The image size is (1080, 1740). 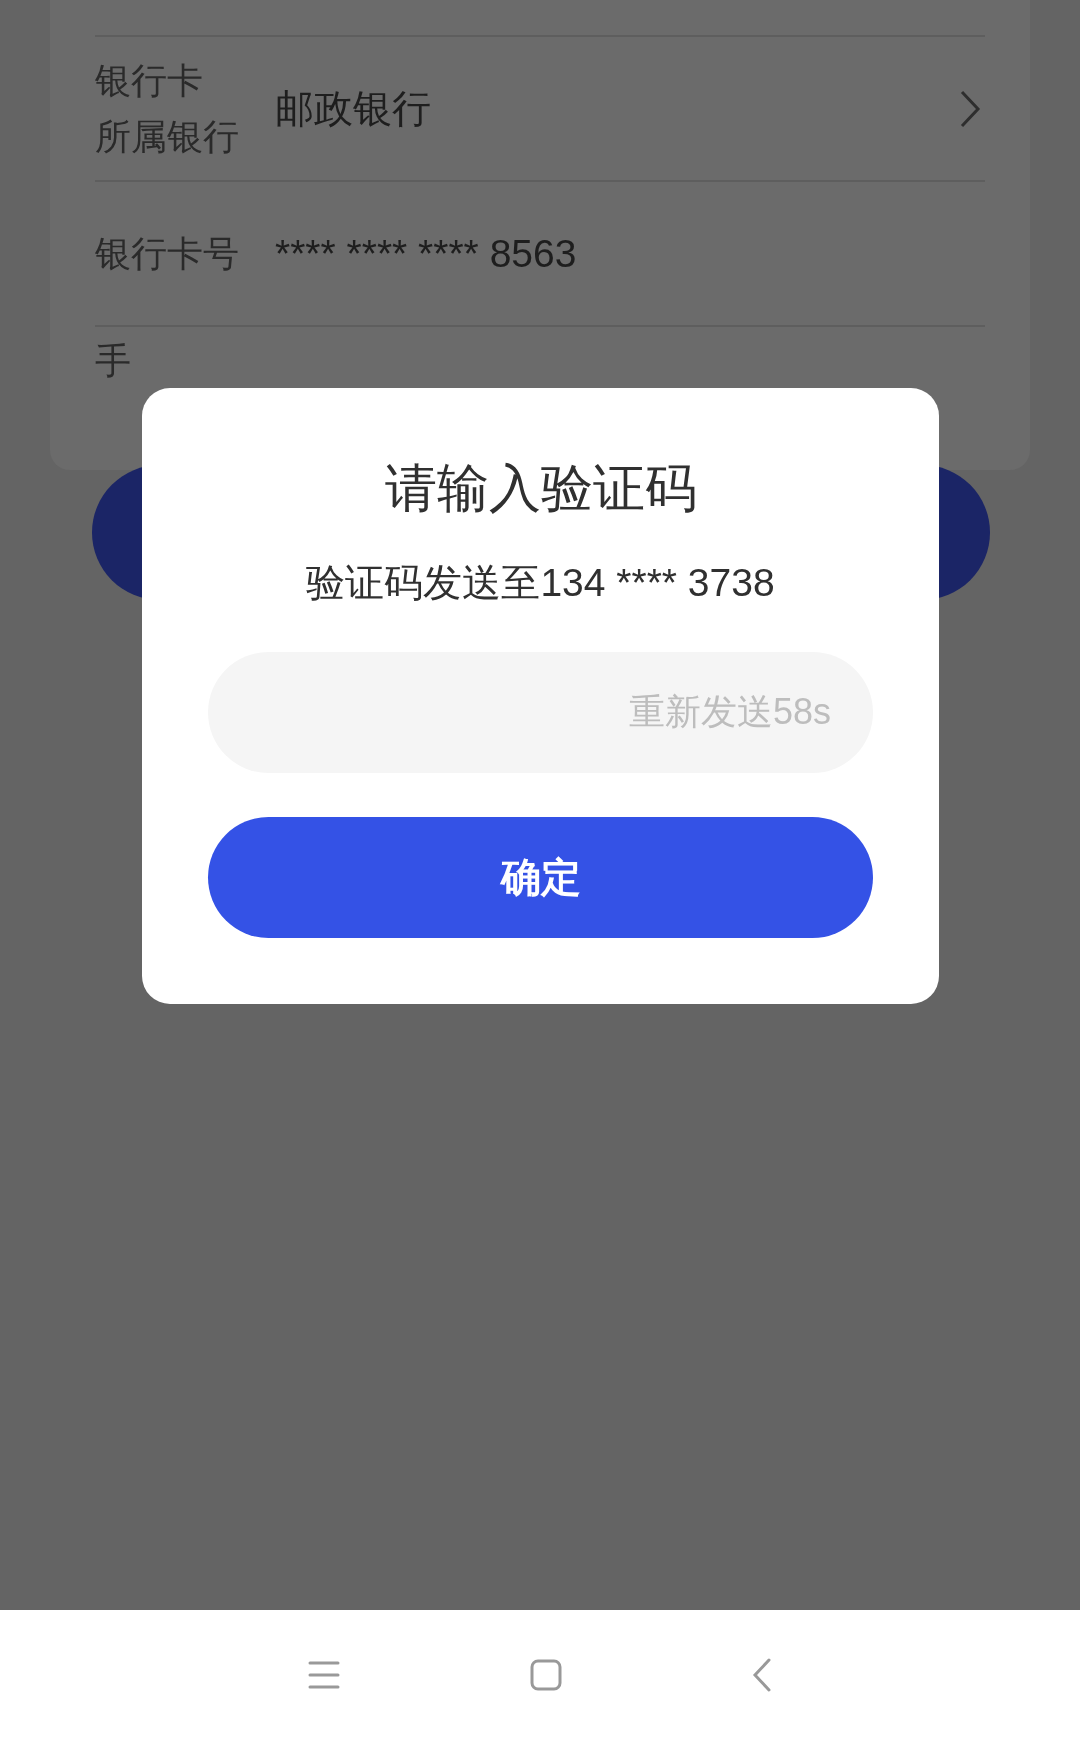 What do you see at coordinates (540, 583) in the screenshot?
I see `dialog-message: 验证码发送至134 **** 3738` at bounding box center [540, 583].